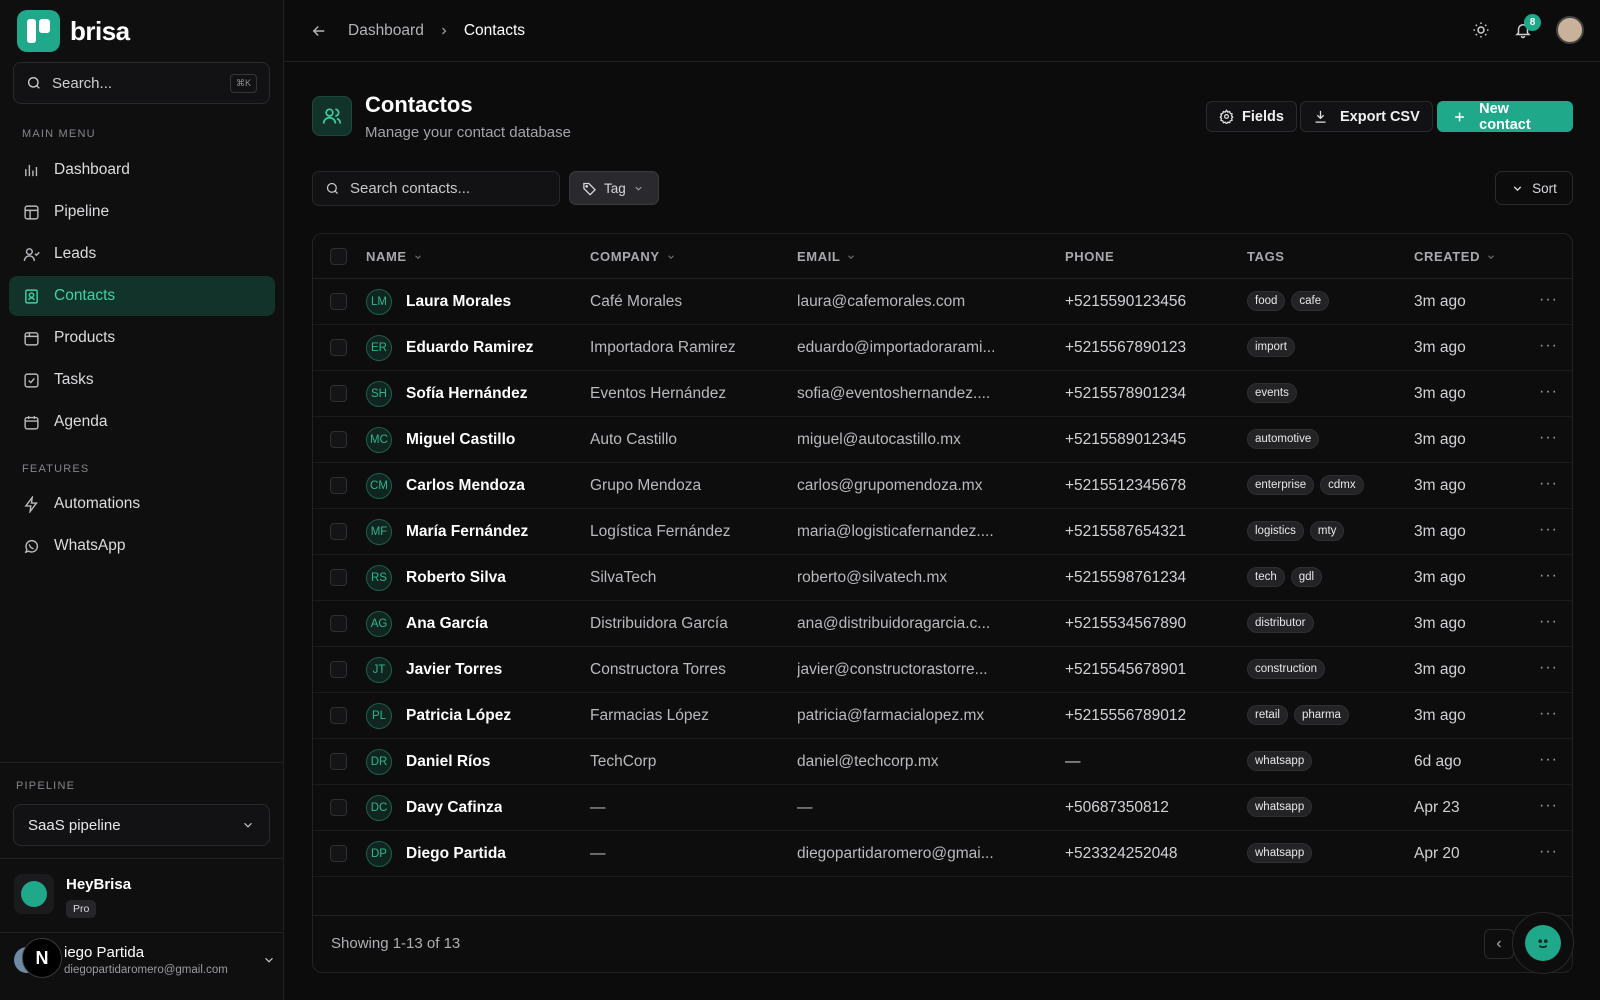 The width and height of the screenshot is (1600, 1000). Describe the element at coordinates (379, 854) in the screenshot. I see `contact-avatar: DP` at that location.